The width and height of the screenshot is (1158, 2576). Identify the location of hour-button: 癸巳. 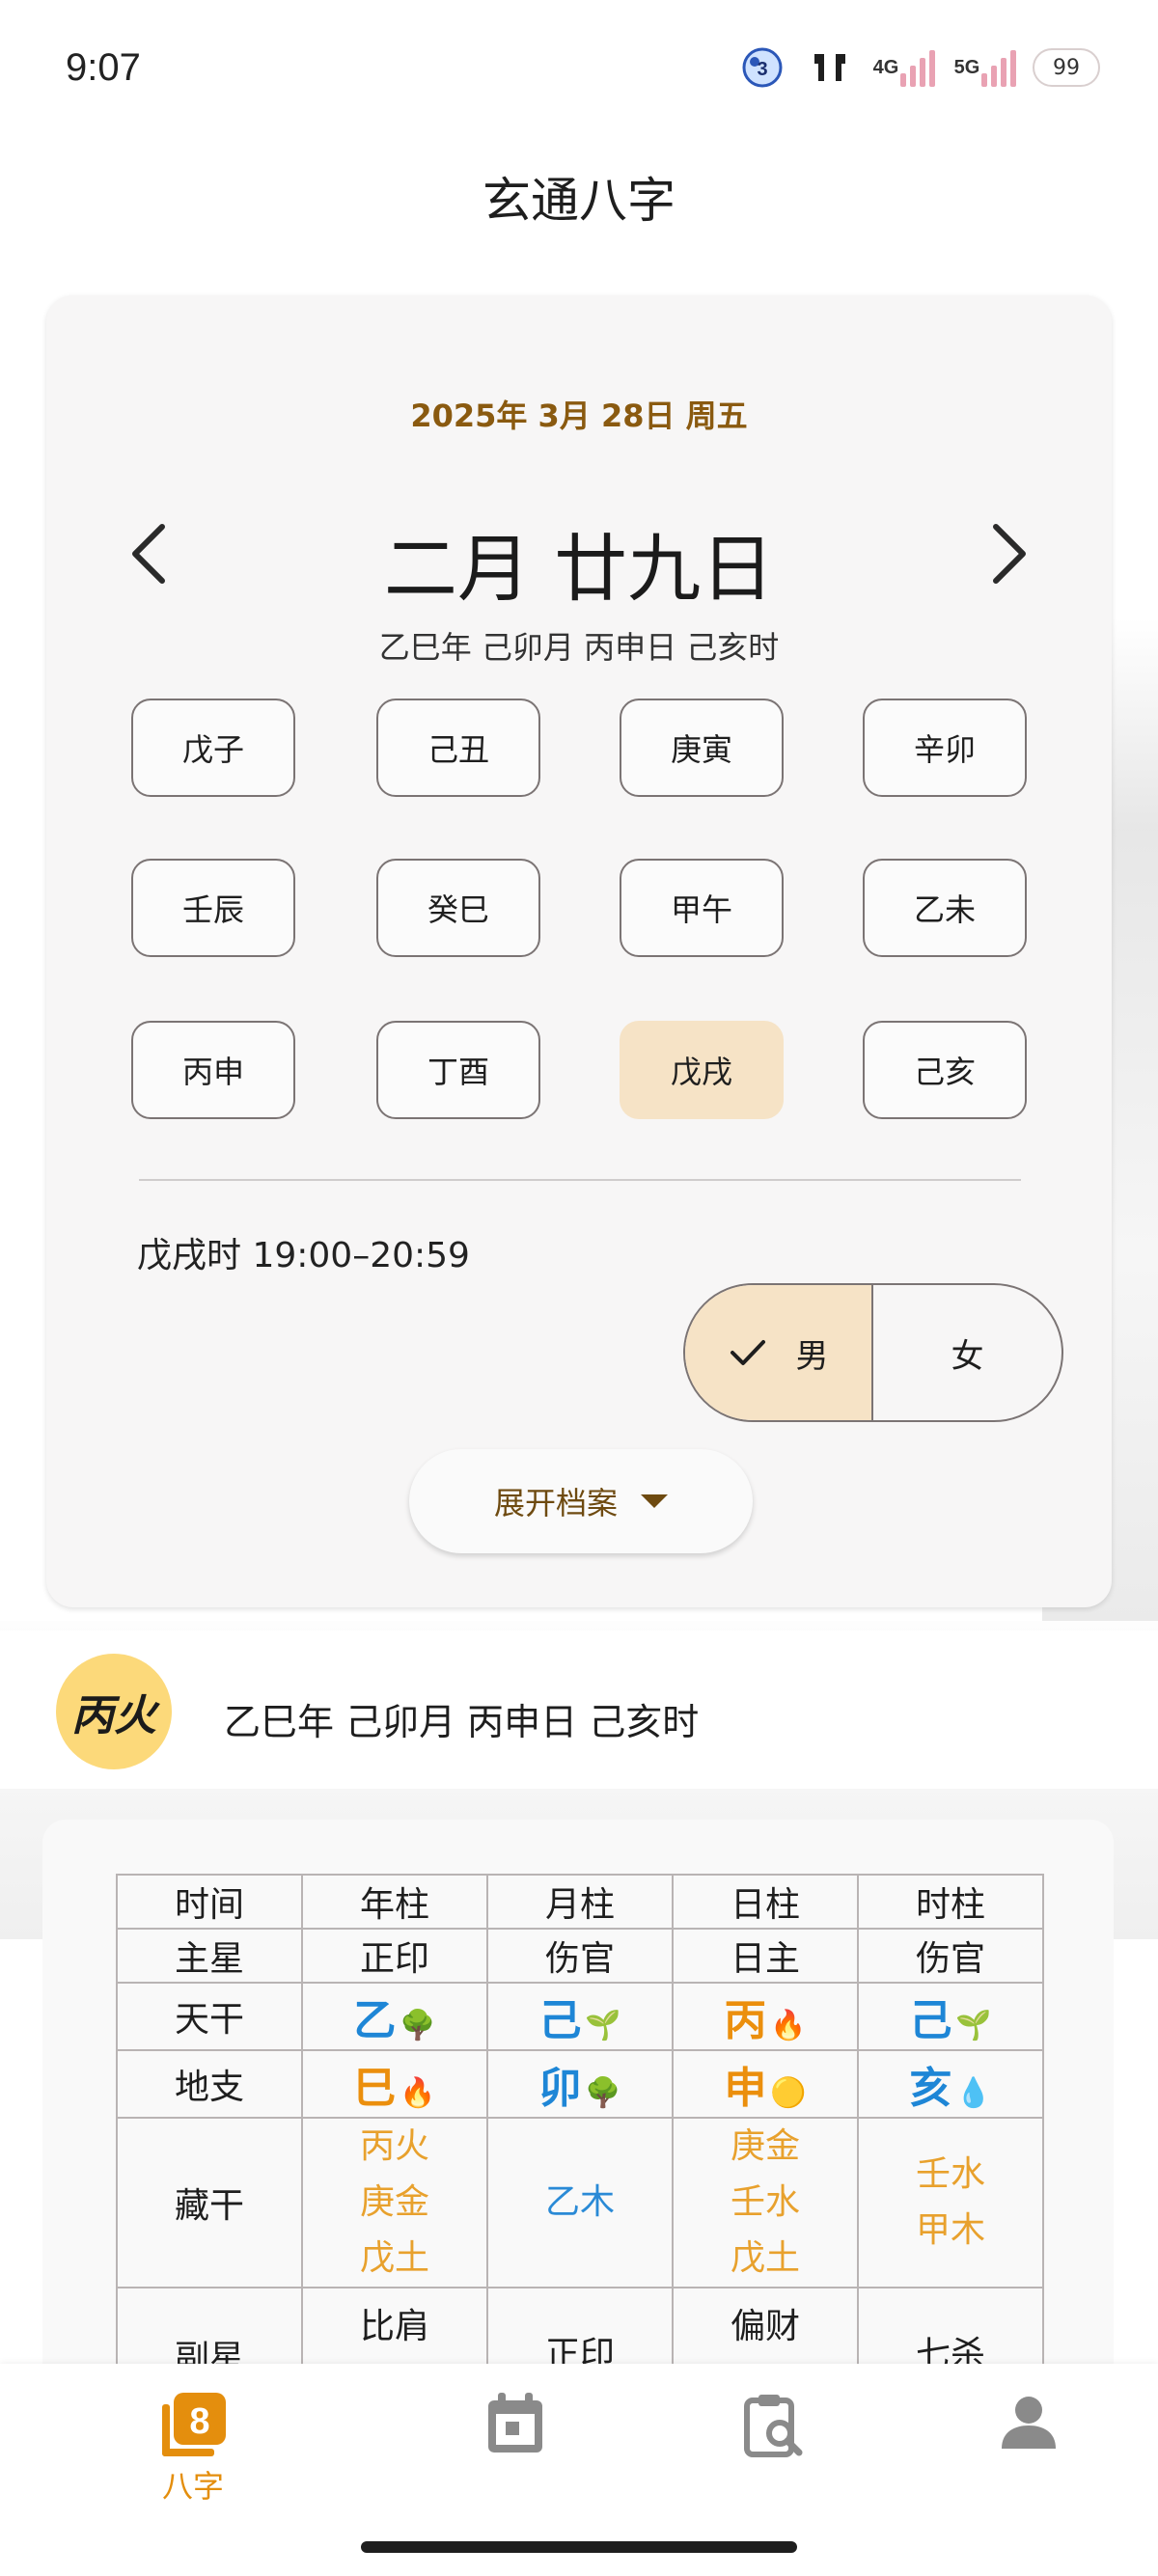
(458, 908).